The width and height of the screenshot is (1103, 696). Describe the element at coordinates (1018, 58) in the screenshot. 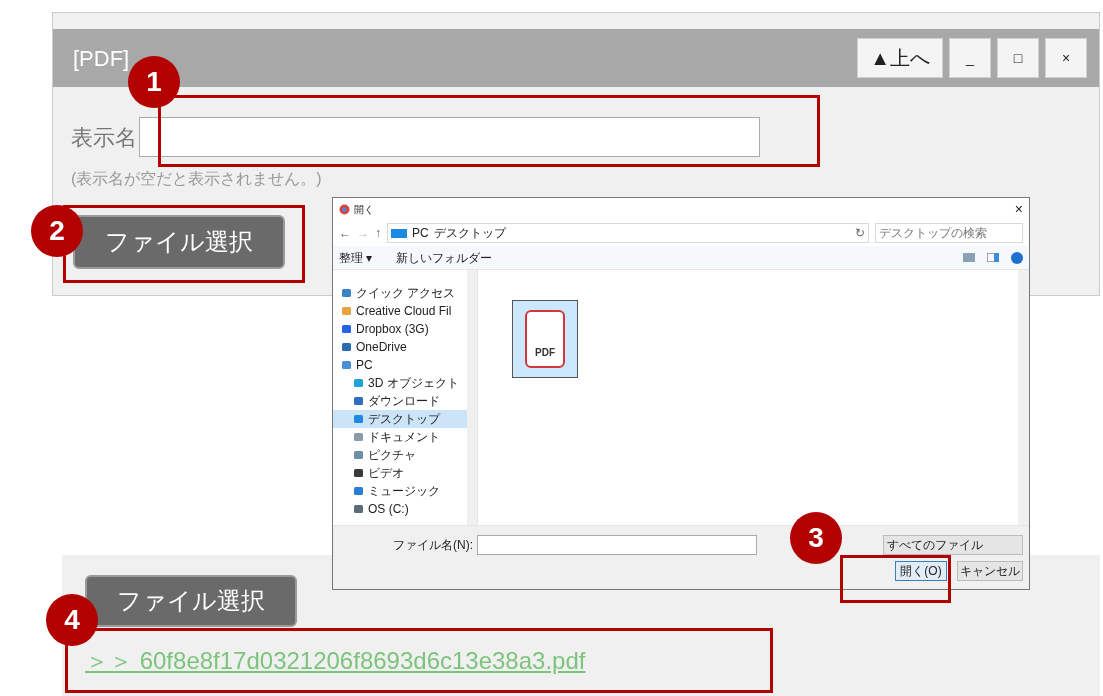

I see `maximize-button: □` at that location.